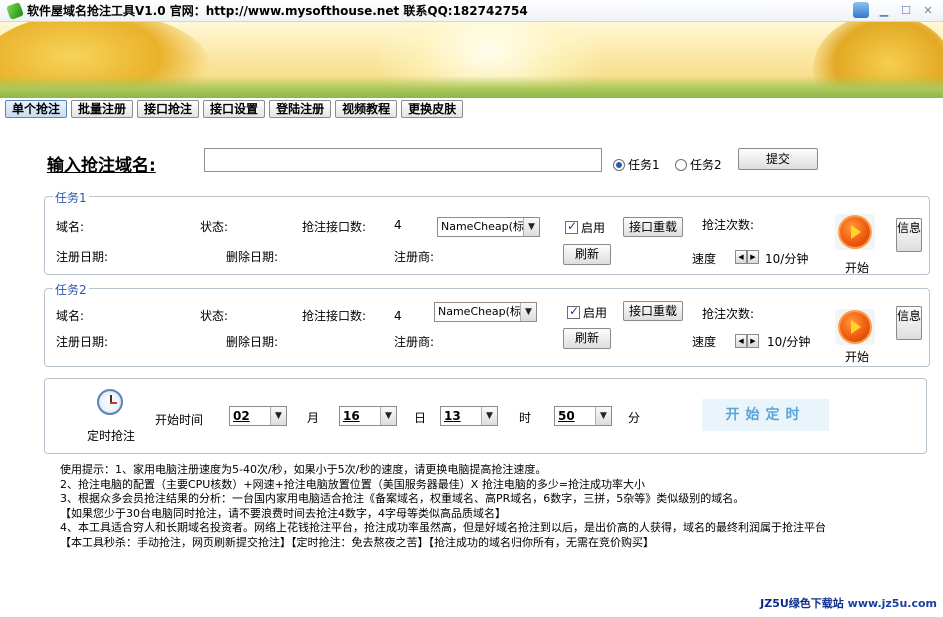 The height and width of the screenshot is (617, 943). What do you see at coordinates (704, 342) in the screenshot?
I see `task2-speed-label: 速度` at bounding box center [704, 342].